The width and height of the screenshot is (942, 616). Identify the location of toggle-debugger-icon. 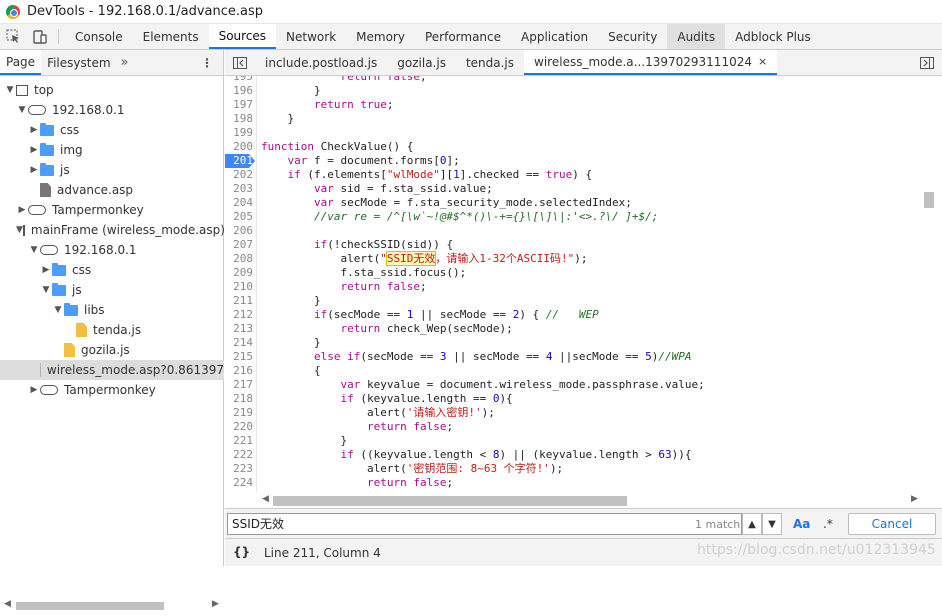
(927, 62).